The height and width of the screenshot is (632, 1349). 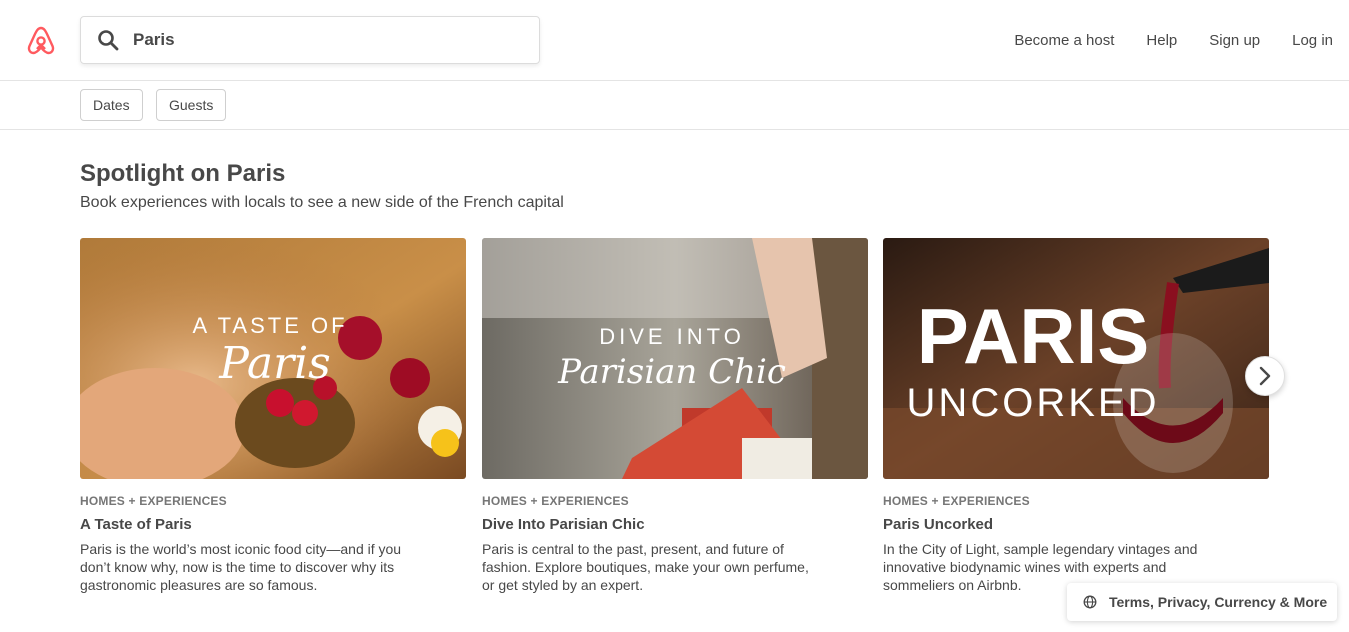 I want to click on search-bar: Paris, so click(x=310, y=40).